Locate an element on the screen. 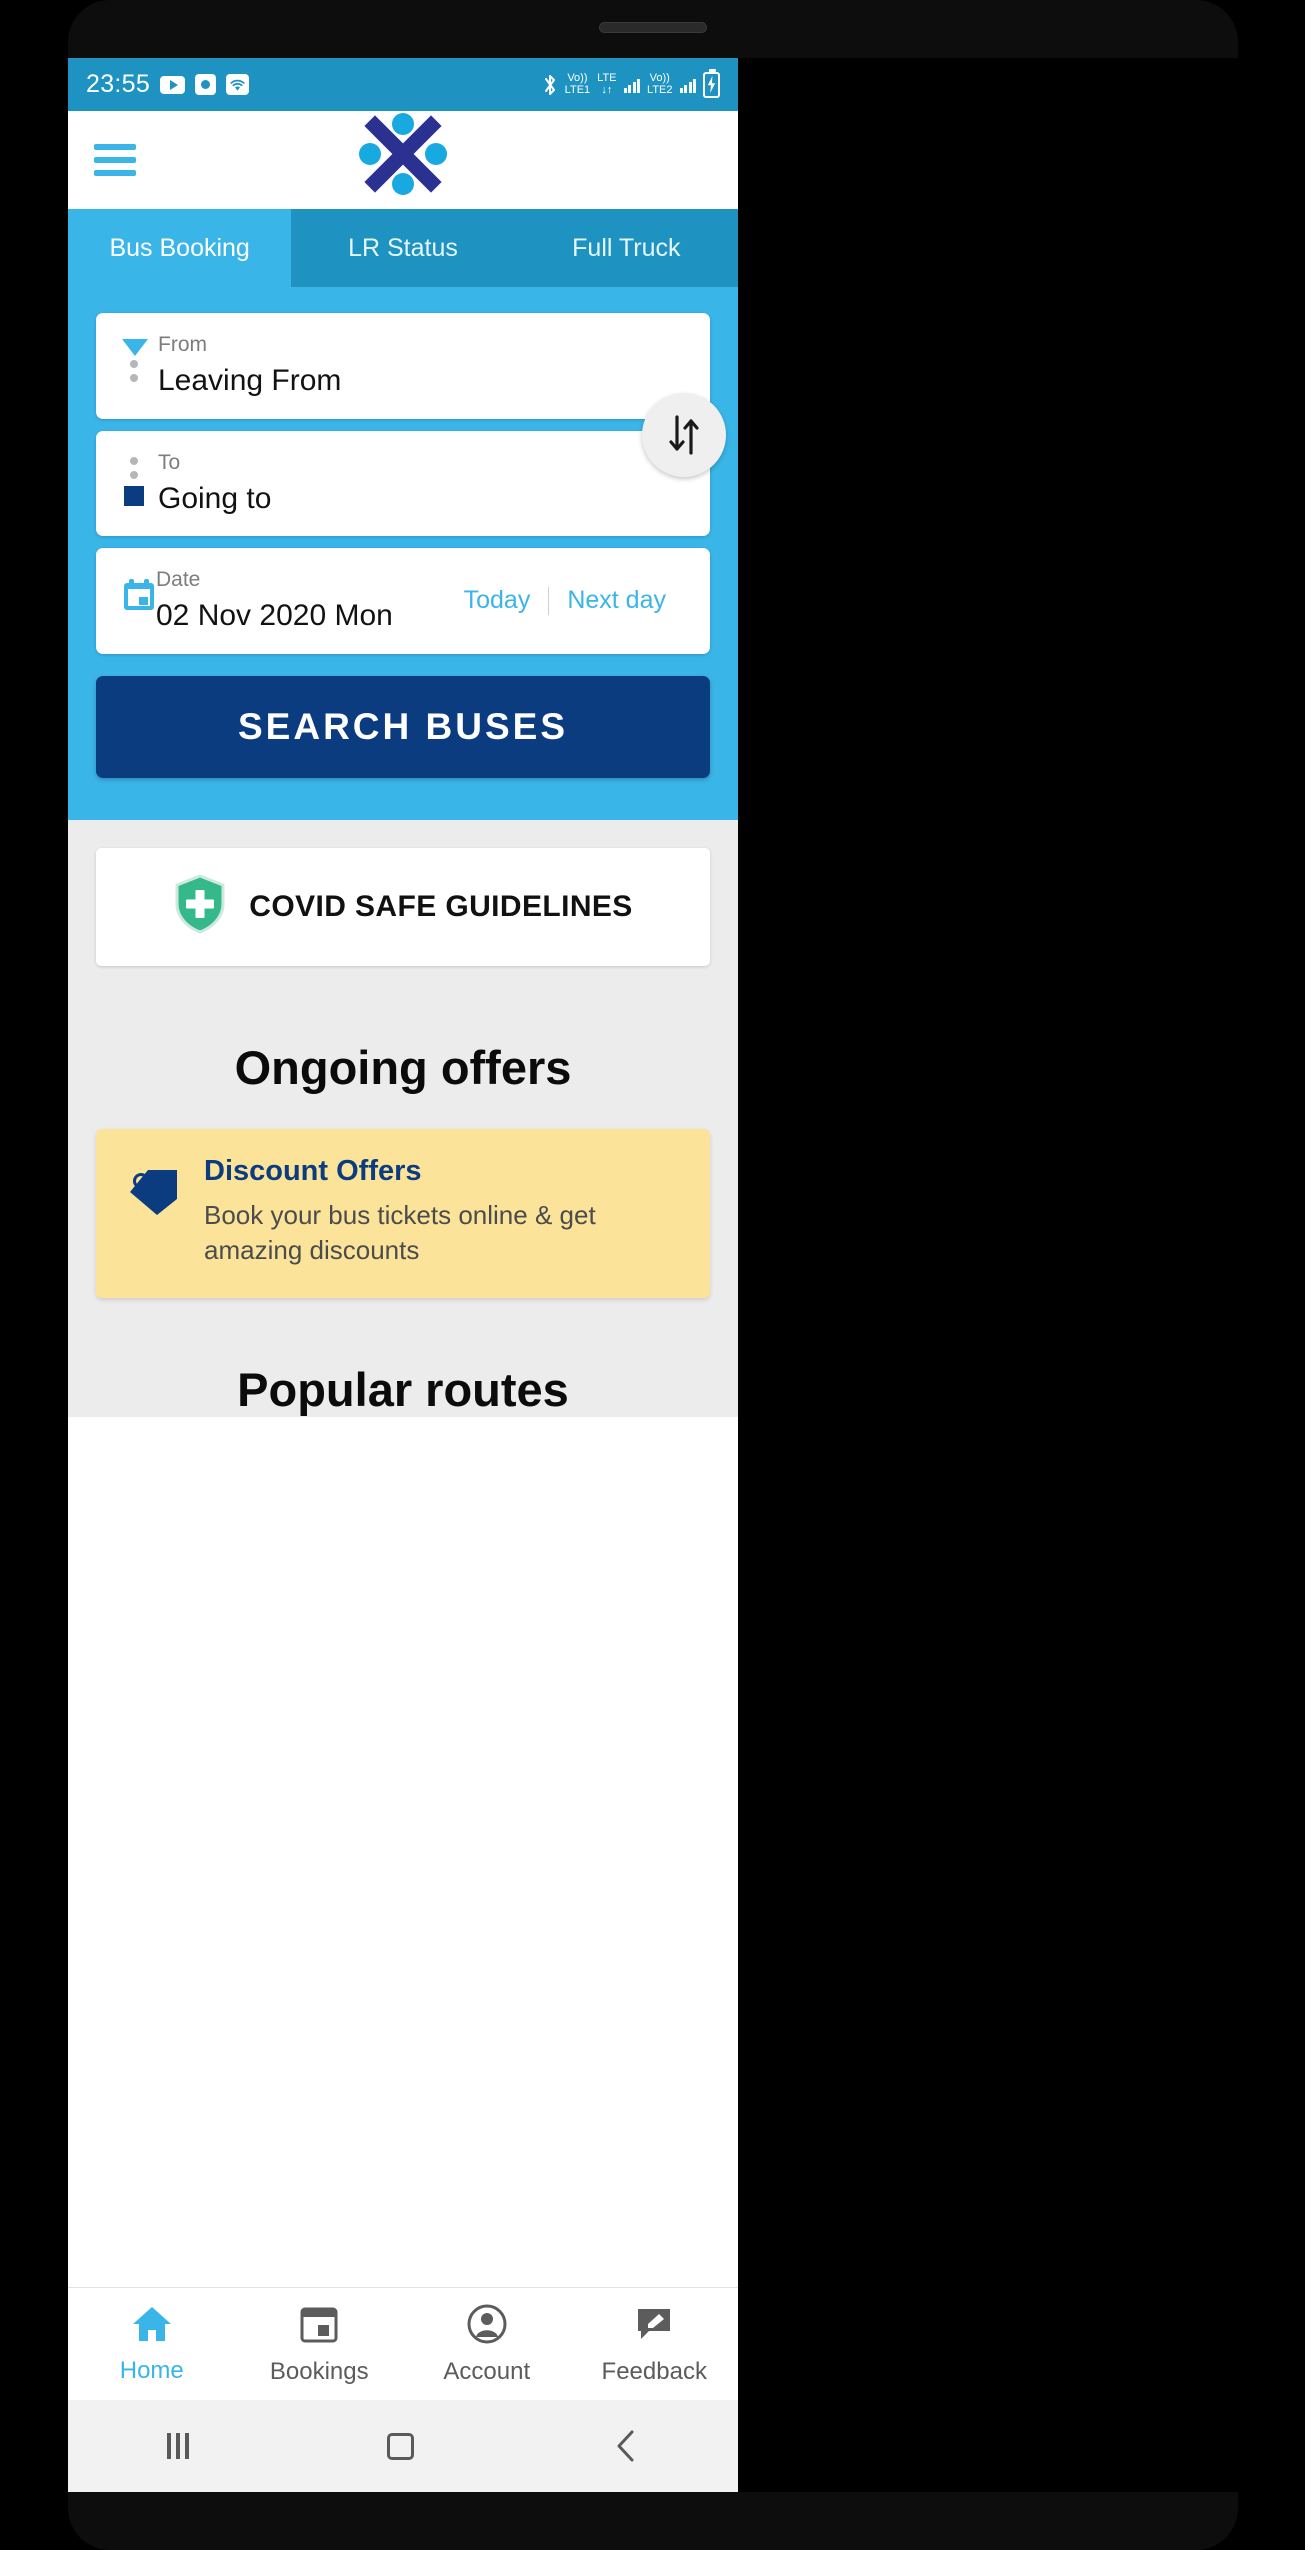 The image size is (1305, 2550). nav-item-feedback: Feedback is located at coordinates (655, 2344).